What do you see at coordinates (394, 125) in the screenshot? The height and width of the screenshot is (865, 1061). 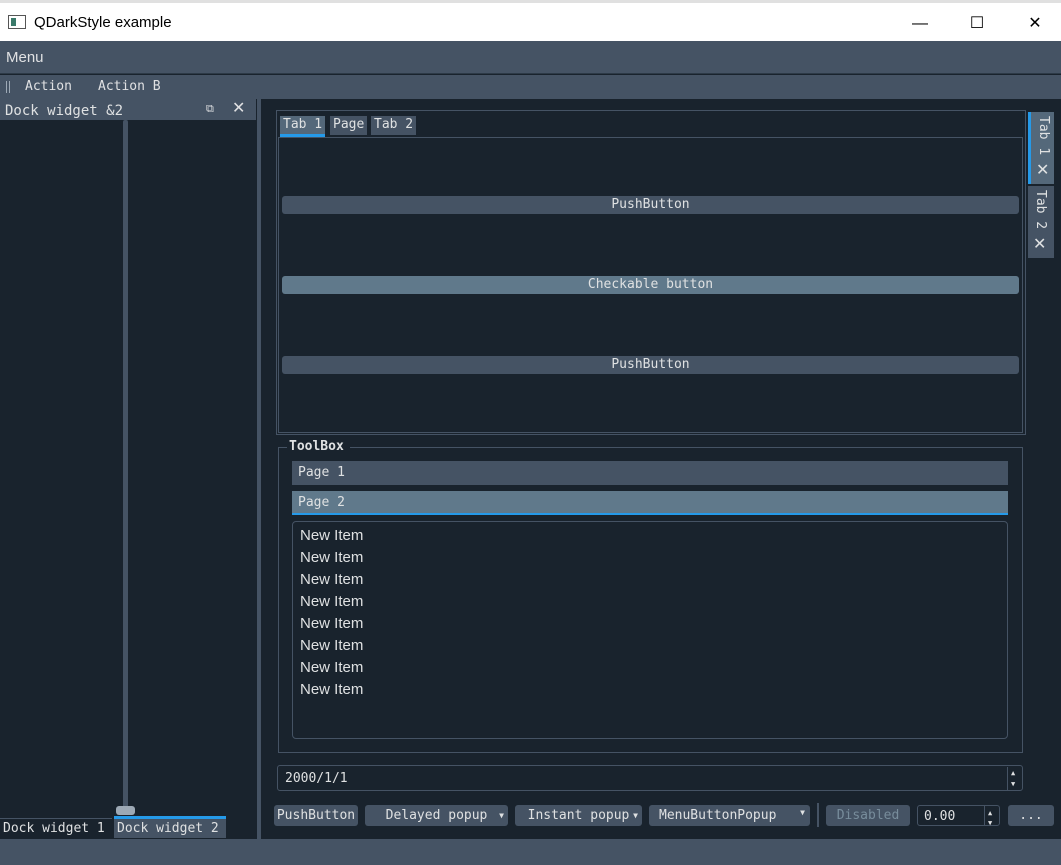 I see `tab-tab2: Tab 2` at bounding box center [394, 125].